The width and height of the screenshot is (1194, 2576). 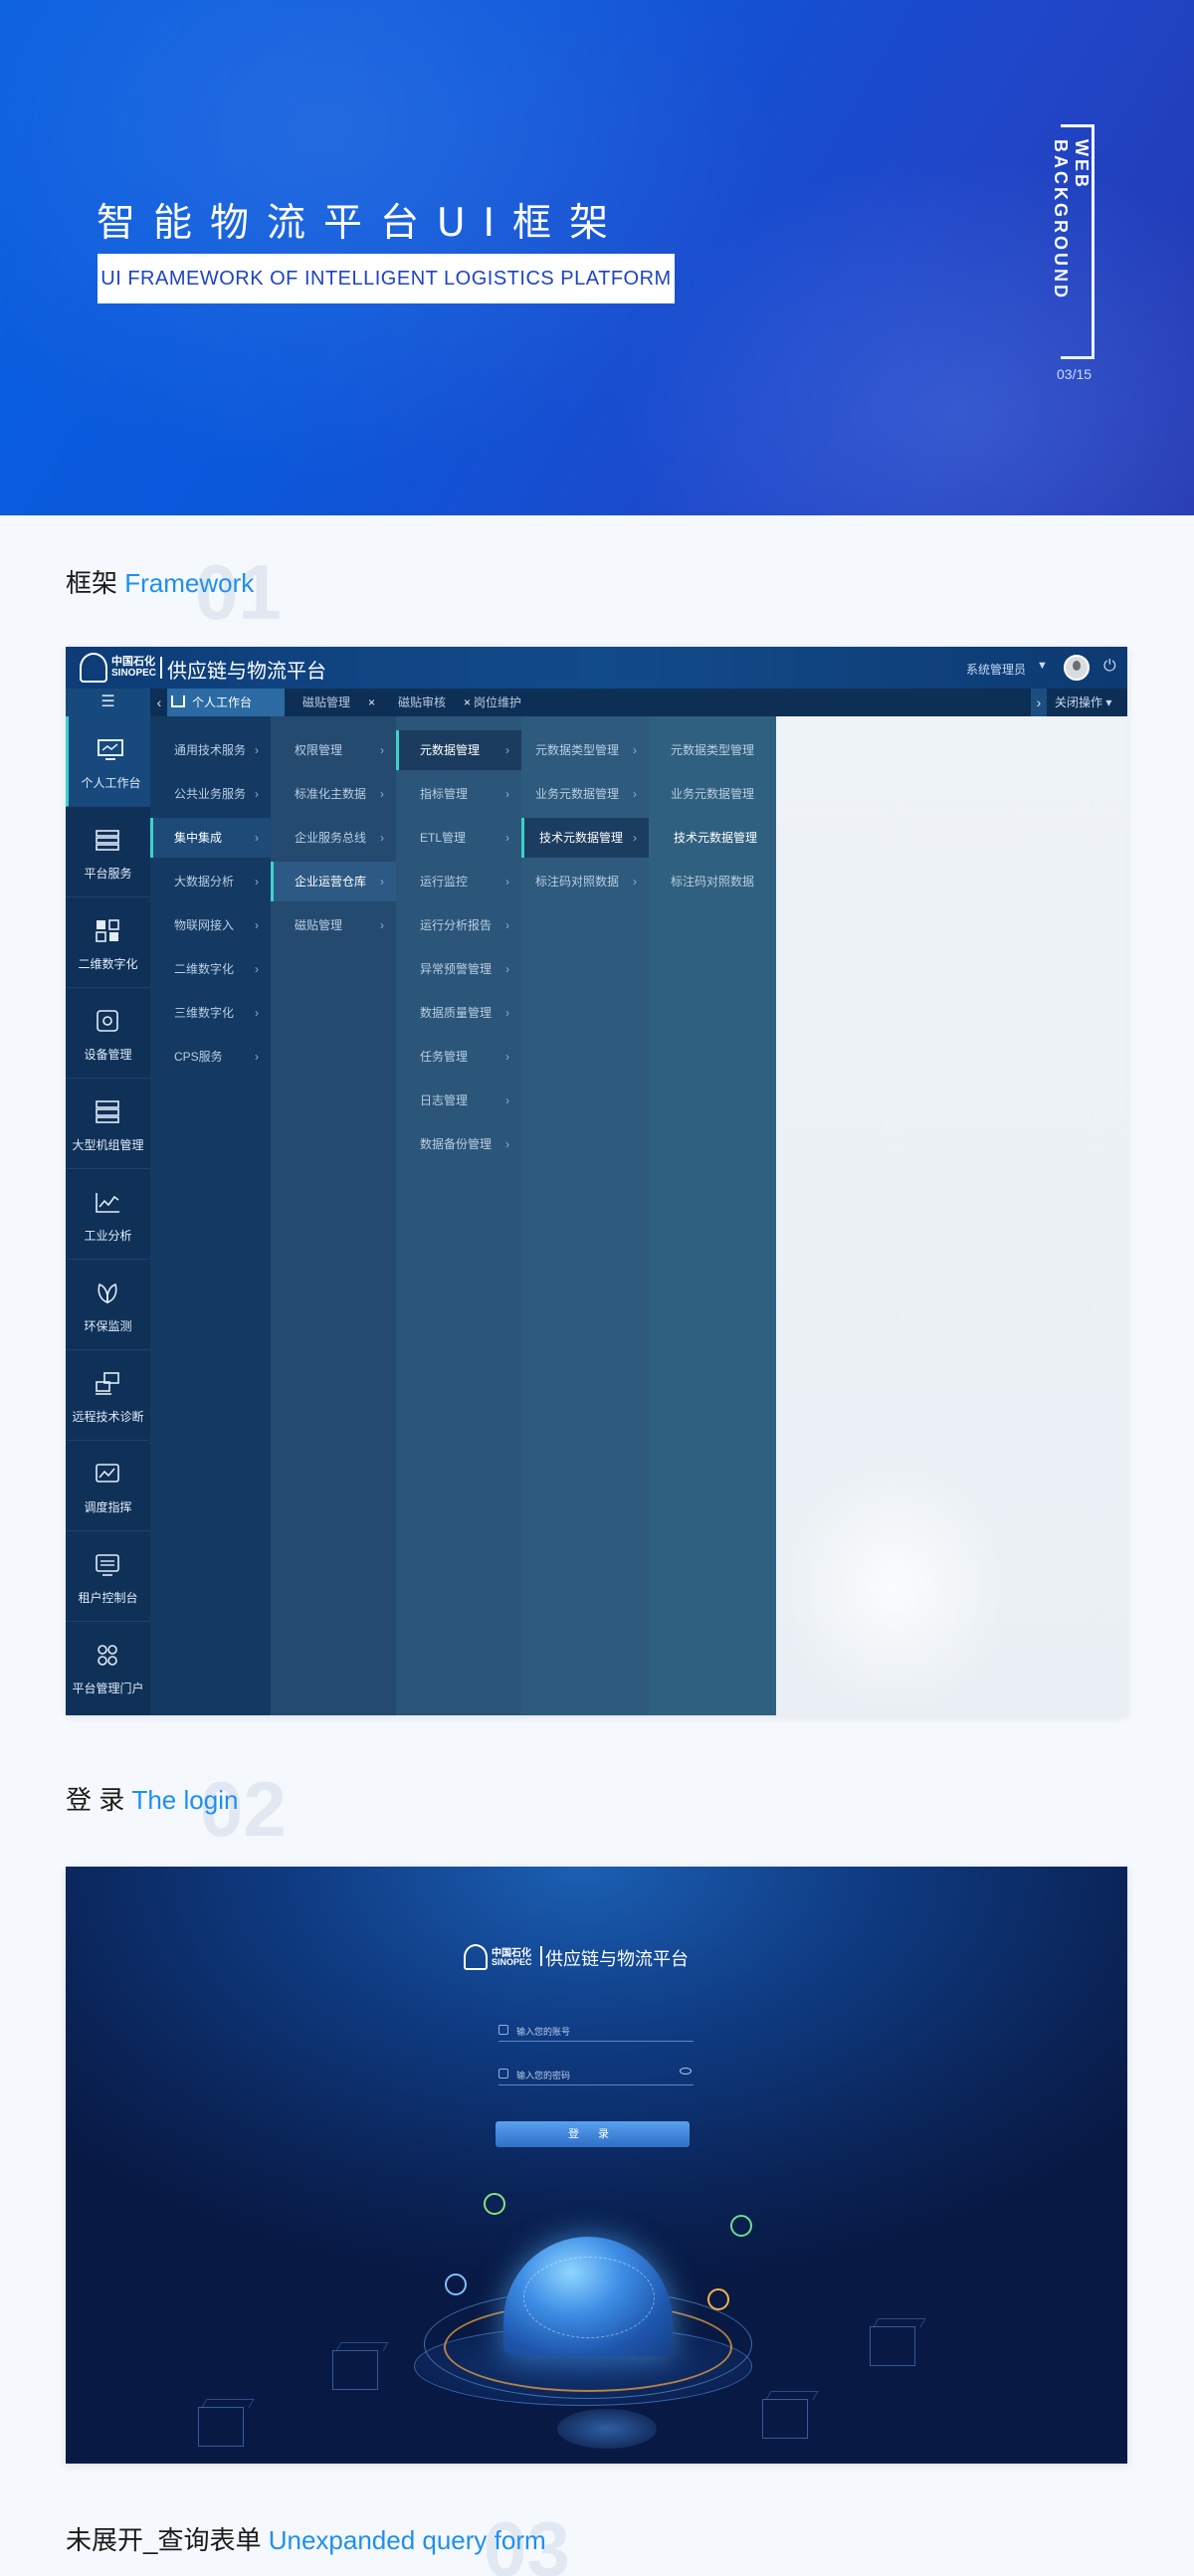 I want to click on close-operations-menu: 关闭操作 ▾, so click(x=1083, y=702).